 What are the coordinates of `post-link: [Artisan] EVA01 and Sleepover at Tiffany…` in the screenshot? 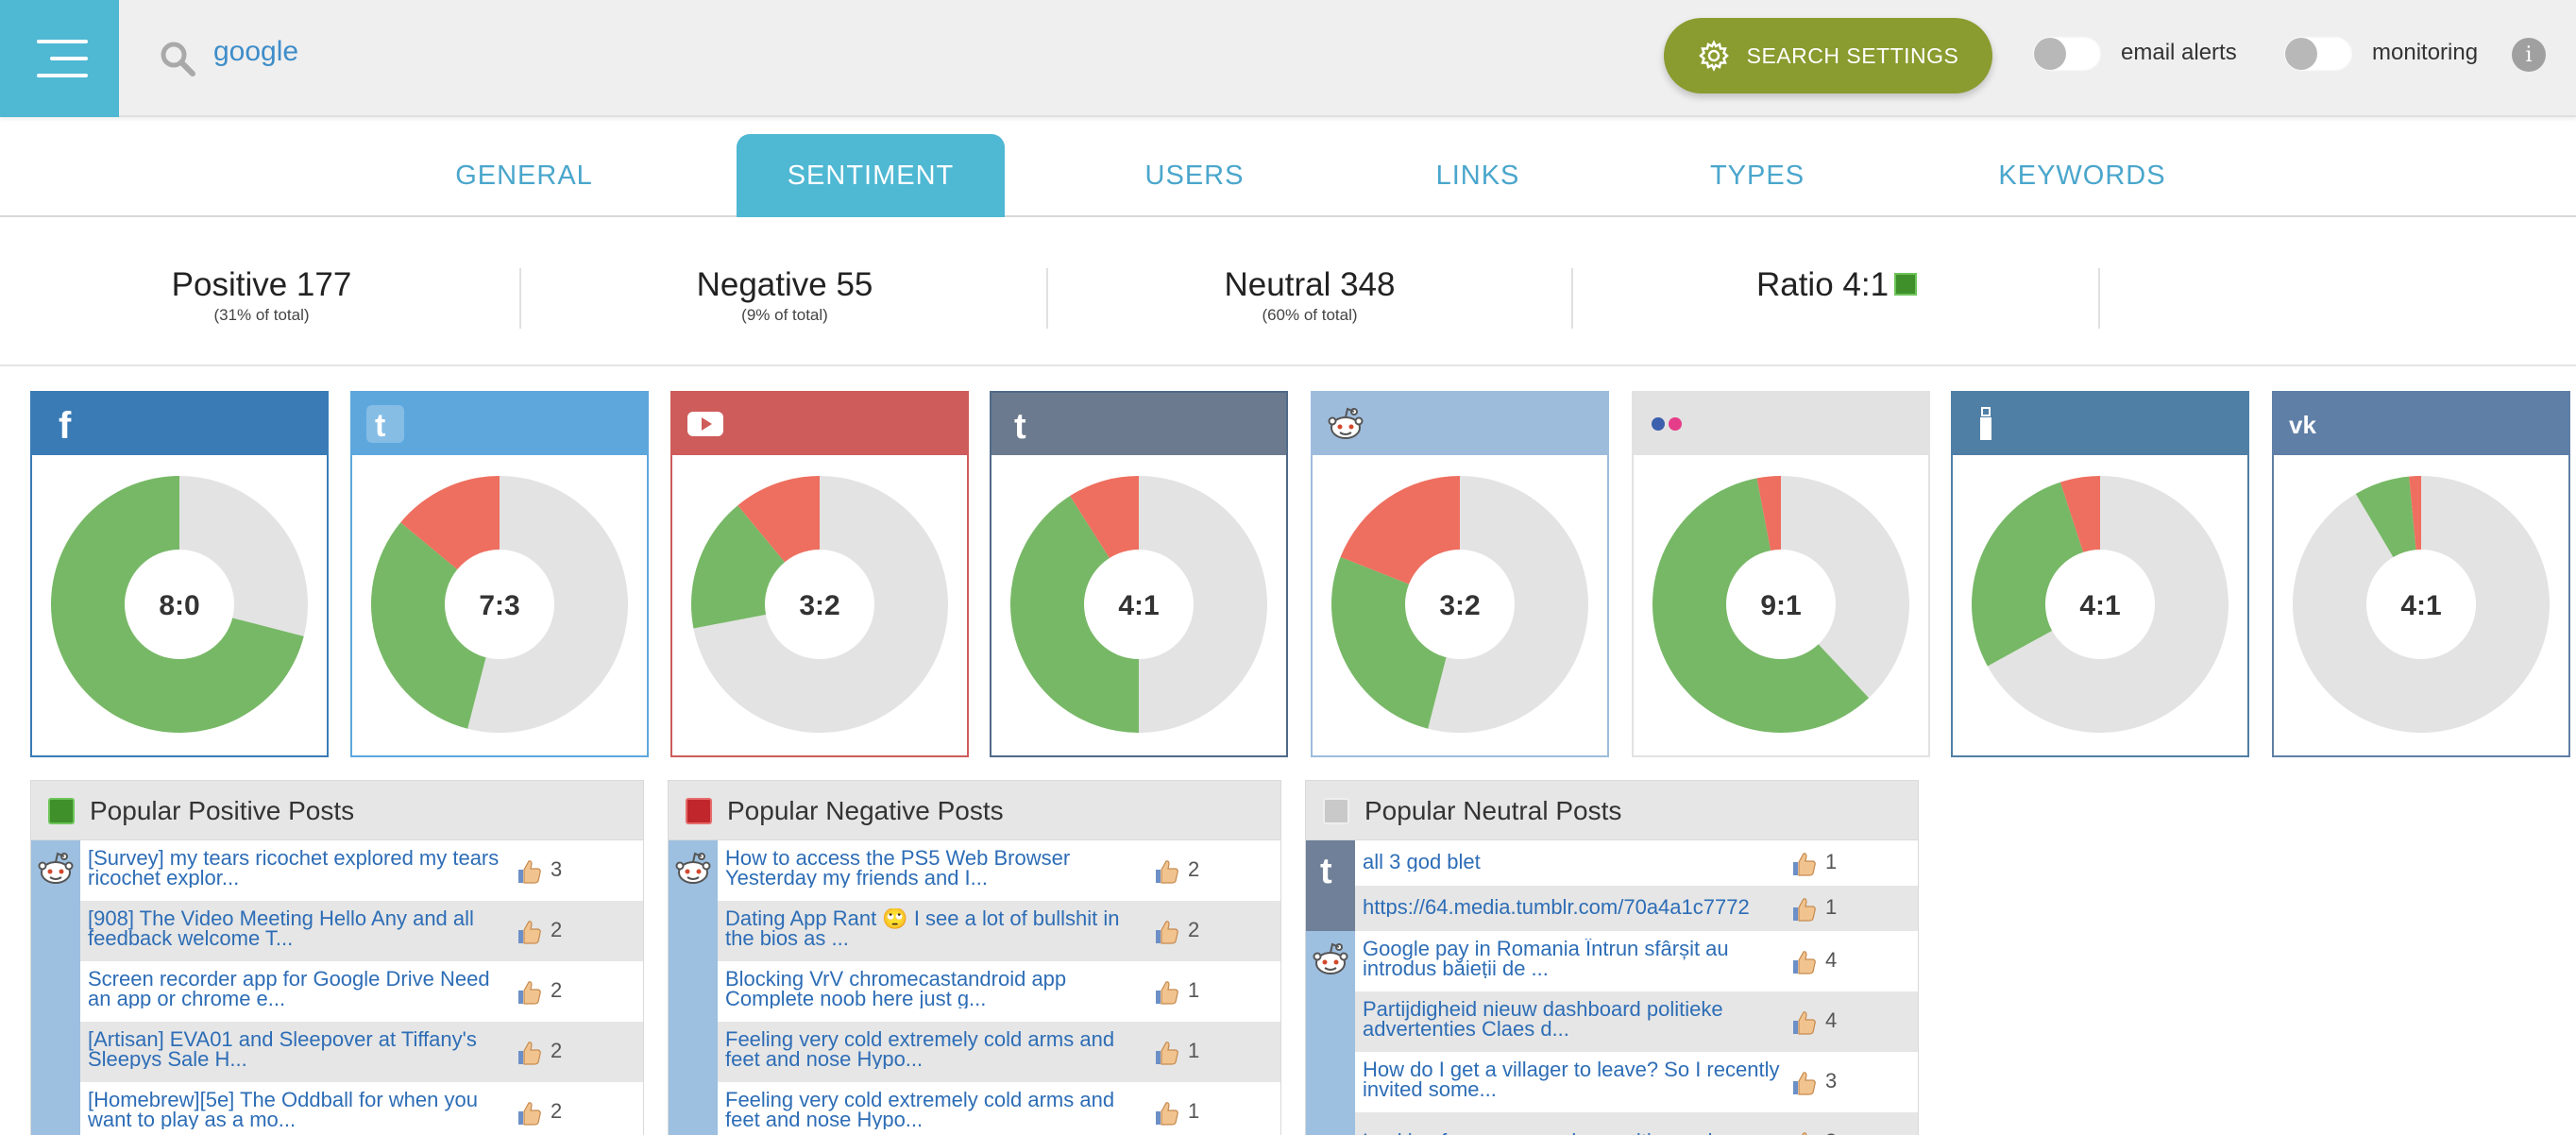 It's located at (300, 1049).